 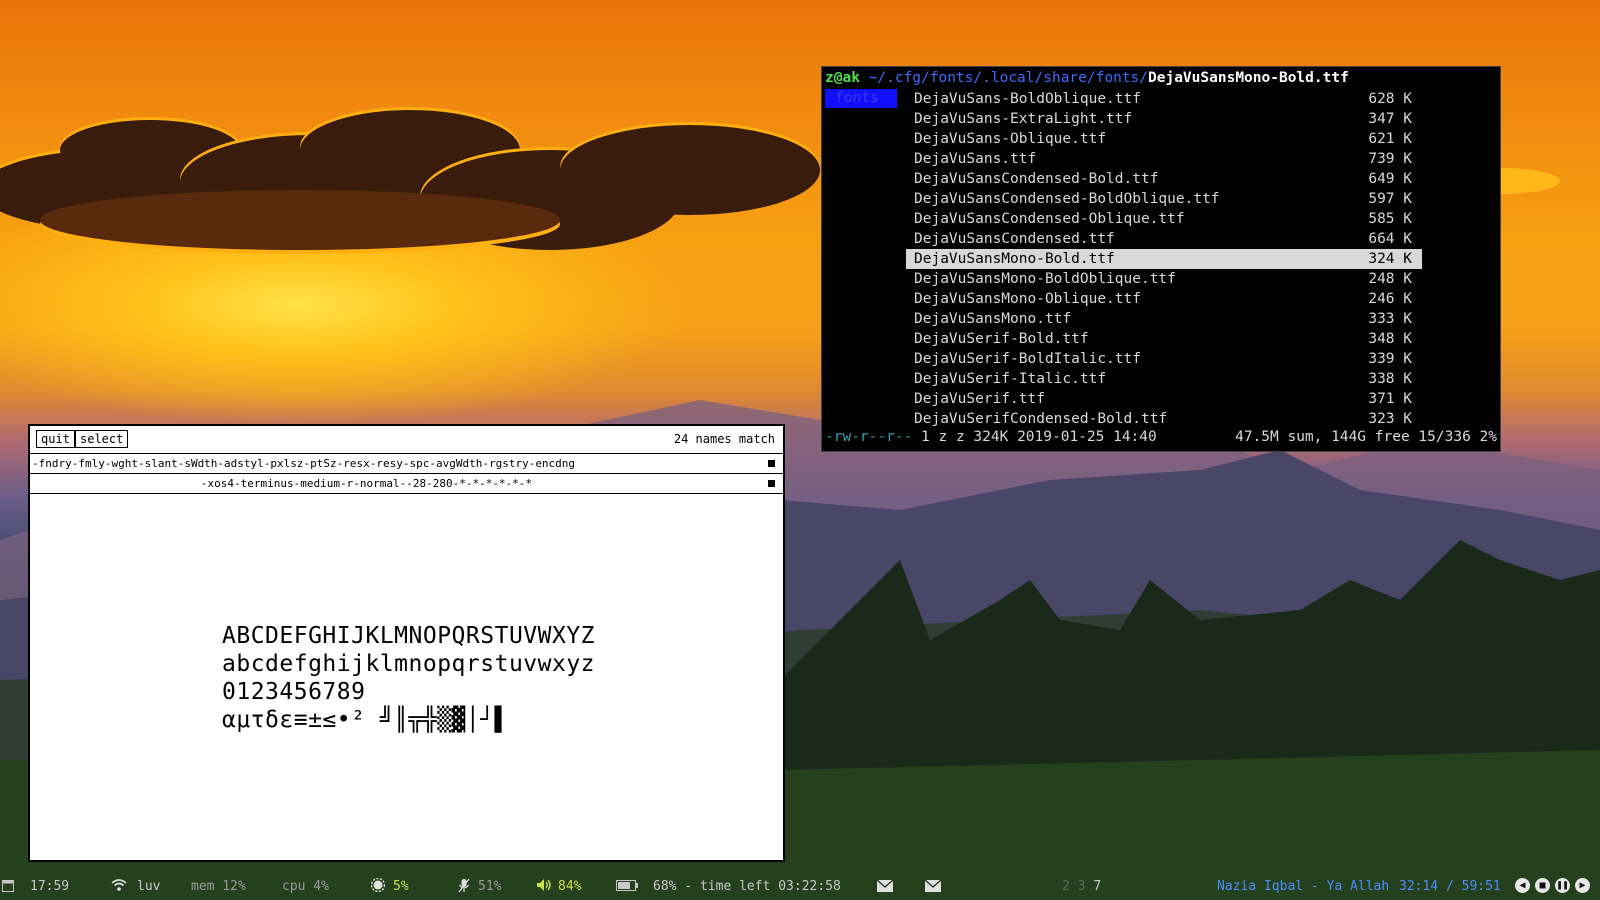 I want to click on file-list-item: DejaVuSansMono.ttf 333 K, so click(x=1164, y=319).